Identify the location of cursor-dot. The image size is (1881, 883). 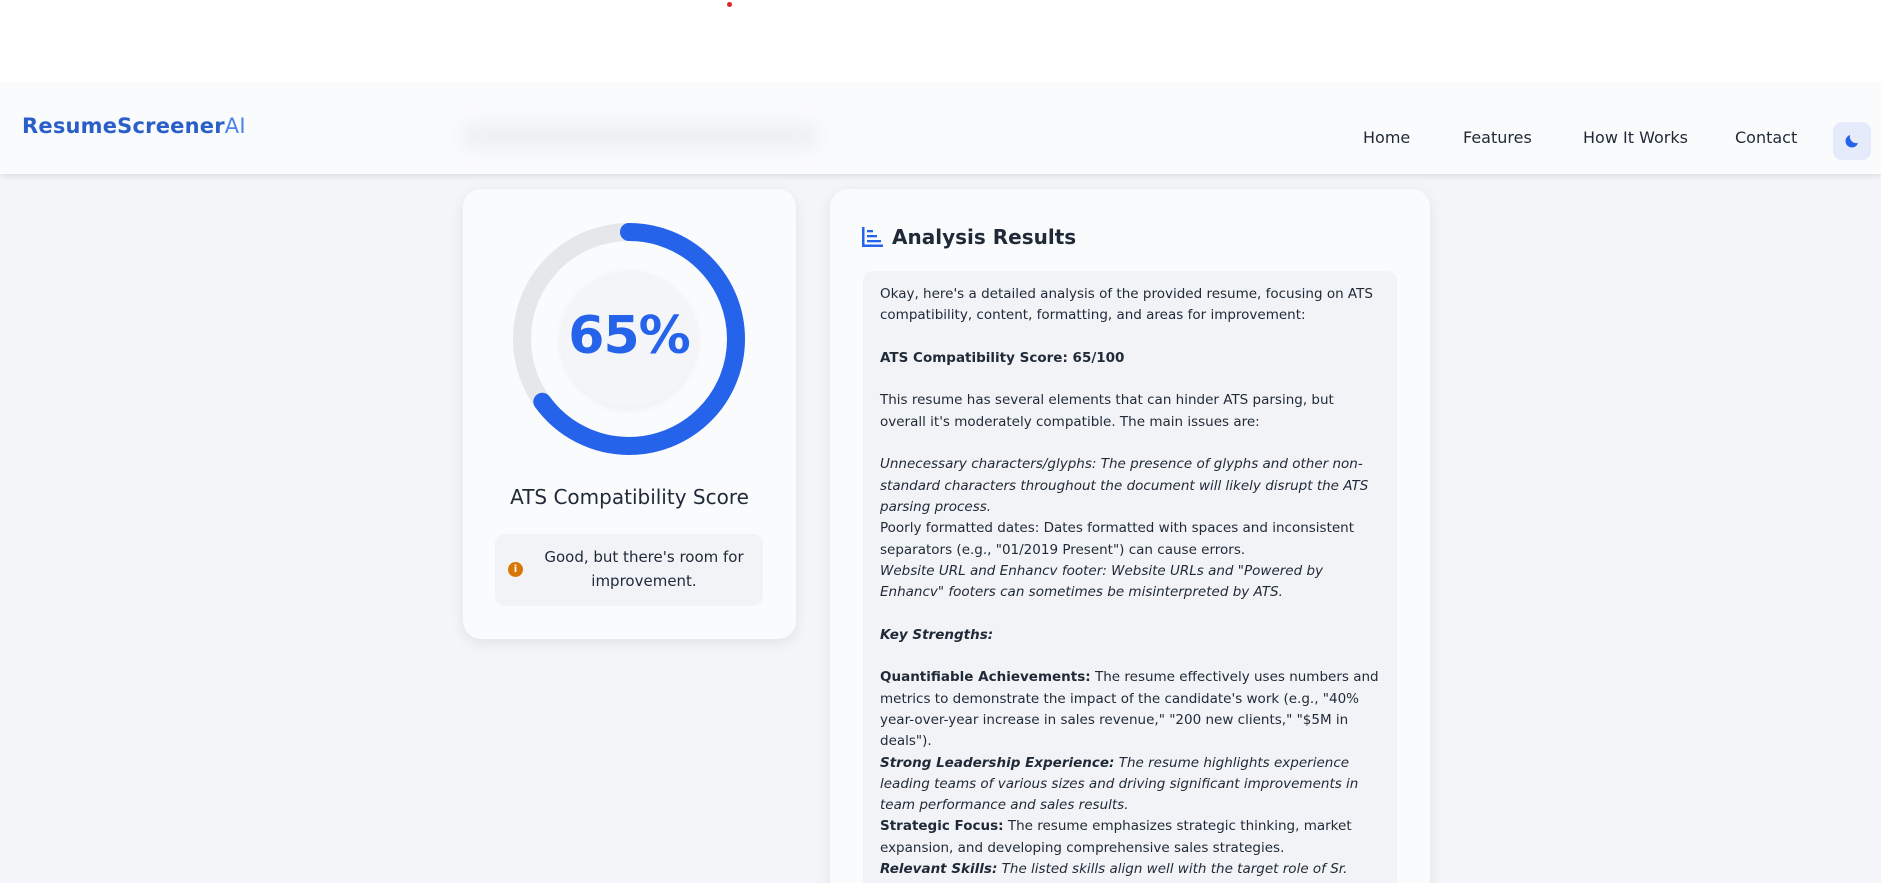
(729, 4).